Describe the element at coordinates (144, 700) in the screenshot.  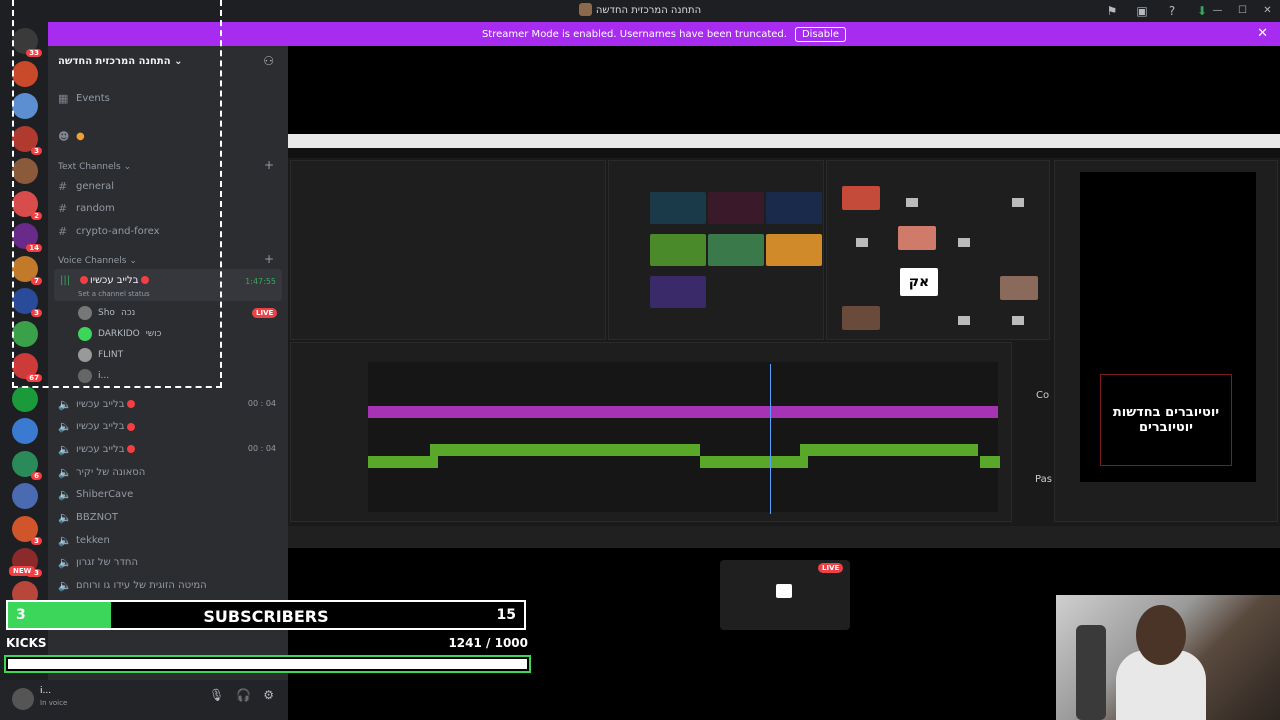
I see `user-panel: i... In voice 🎙 🎧 ⚙` at that location.